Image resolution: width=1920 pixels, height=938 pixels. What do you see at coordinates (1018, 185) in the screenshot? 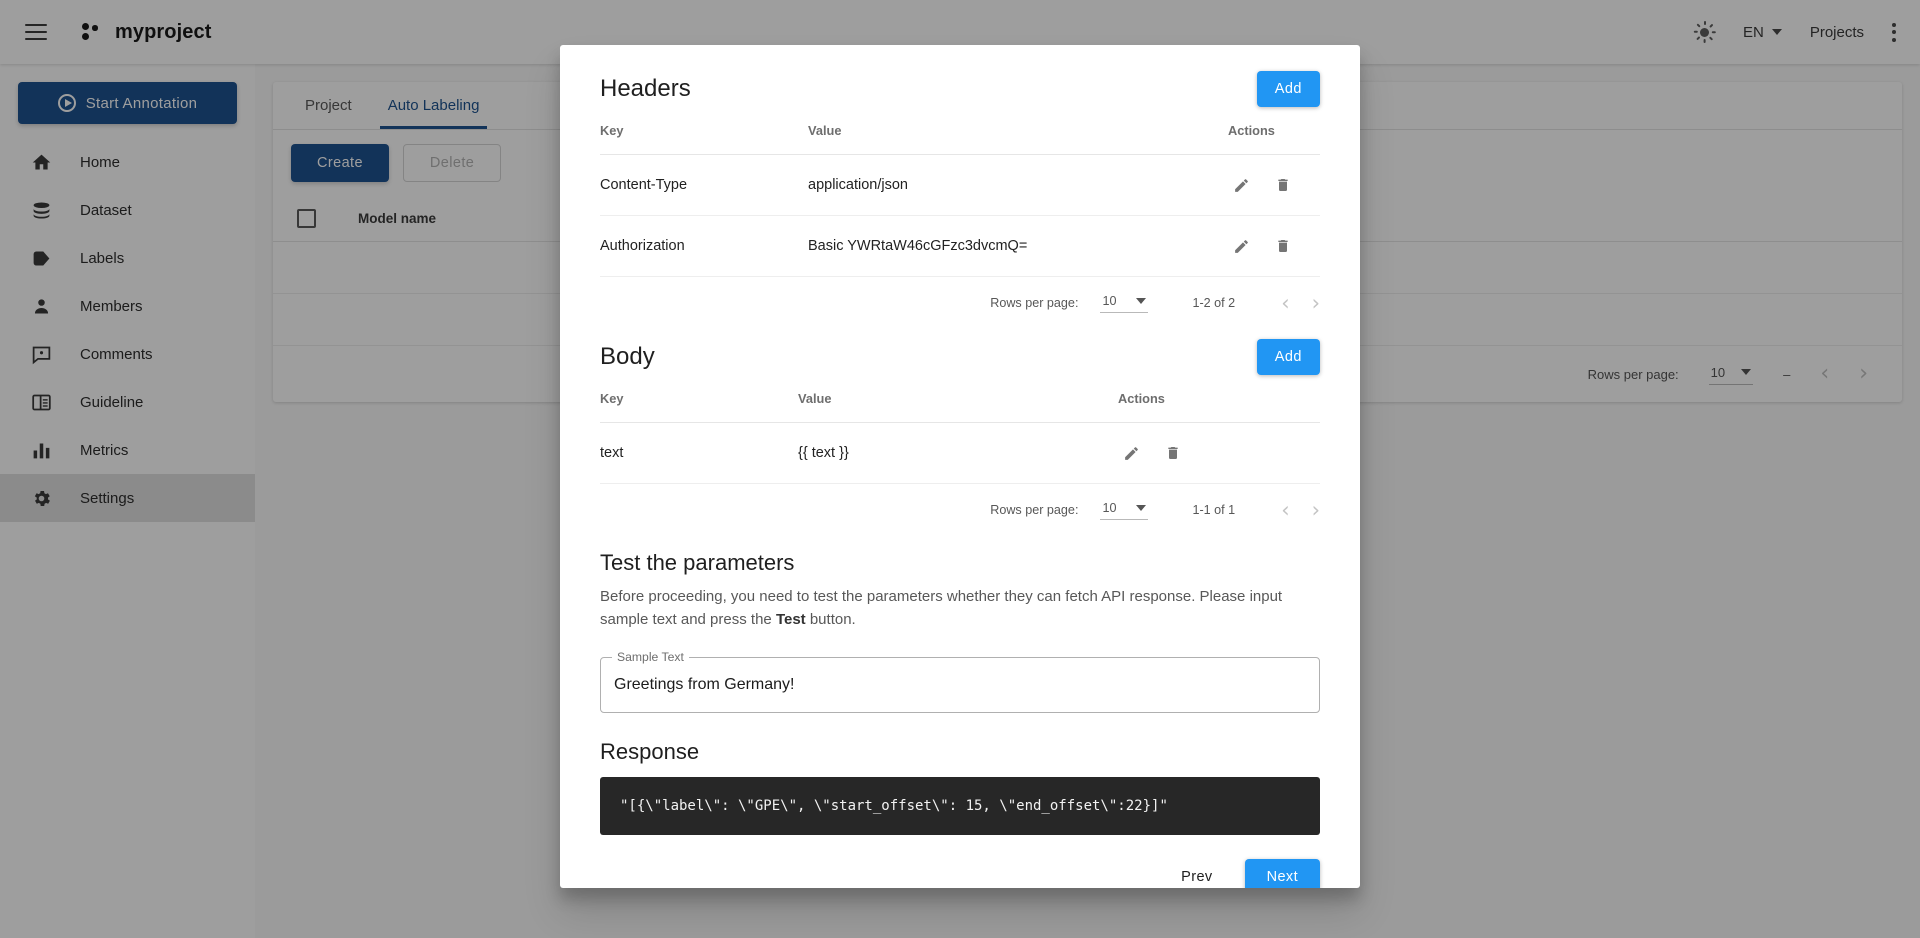
I see `header-value-cell: application/json` at bounding box center [1018, 185].